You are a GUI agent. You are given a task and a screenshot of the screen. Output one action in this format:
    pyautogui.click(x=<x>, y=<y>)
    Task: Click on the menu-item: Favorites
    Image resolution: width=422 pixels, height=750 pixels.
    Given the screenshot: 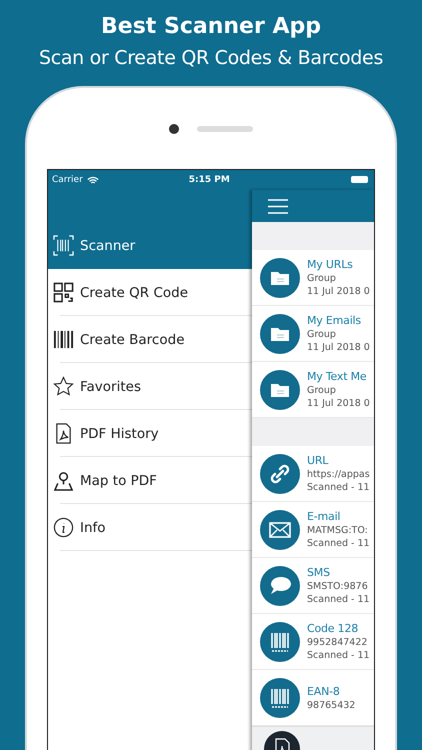 What is the action you would take?
    pyautogui.click(x=150, y=386)
    